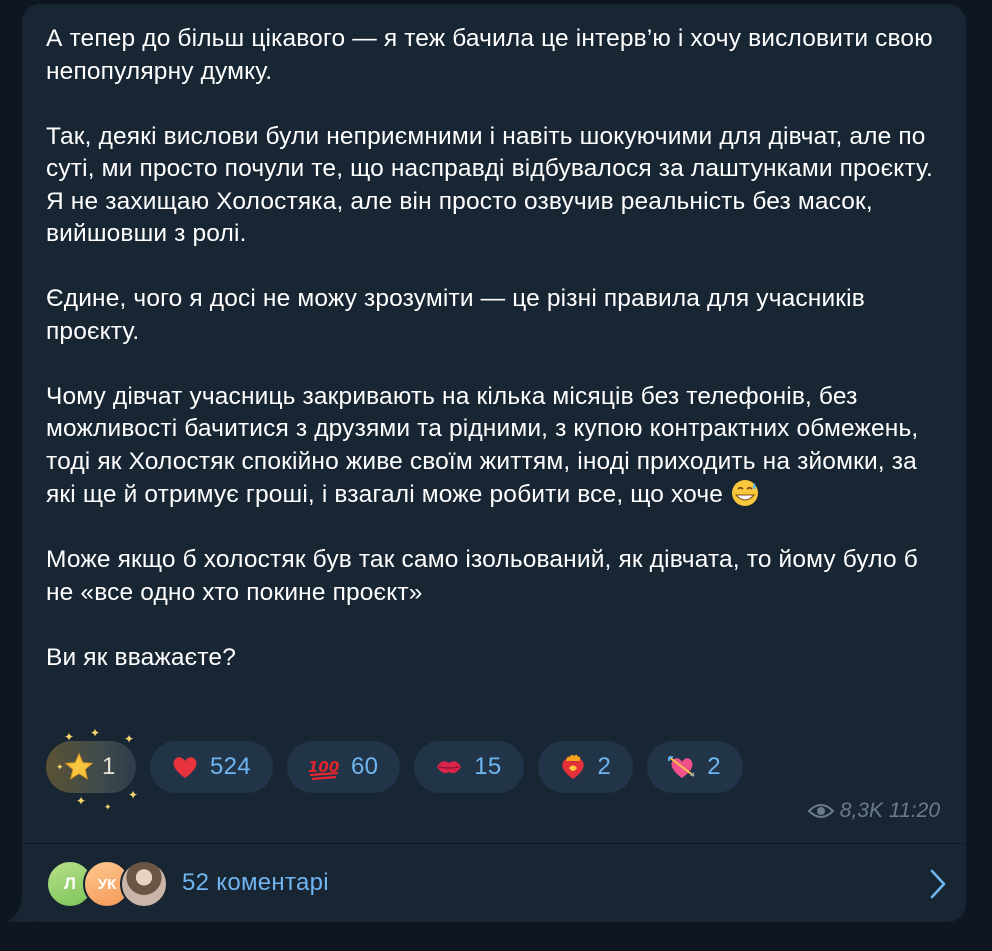 The image size is (992, 951). I want to click on reaction-kiss-count: 15, so click(488, 766).